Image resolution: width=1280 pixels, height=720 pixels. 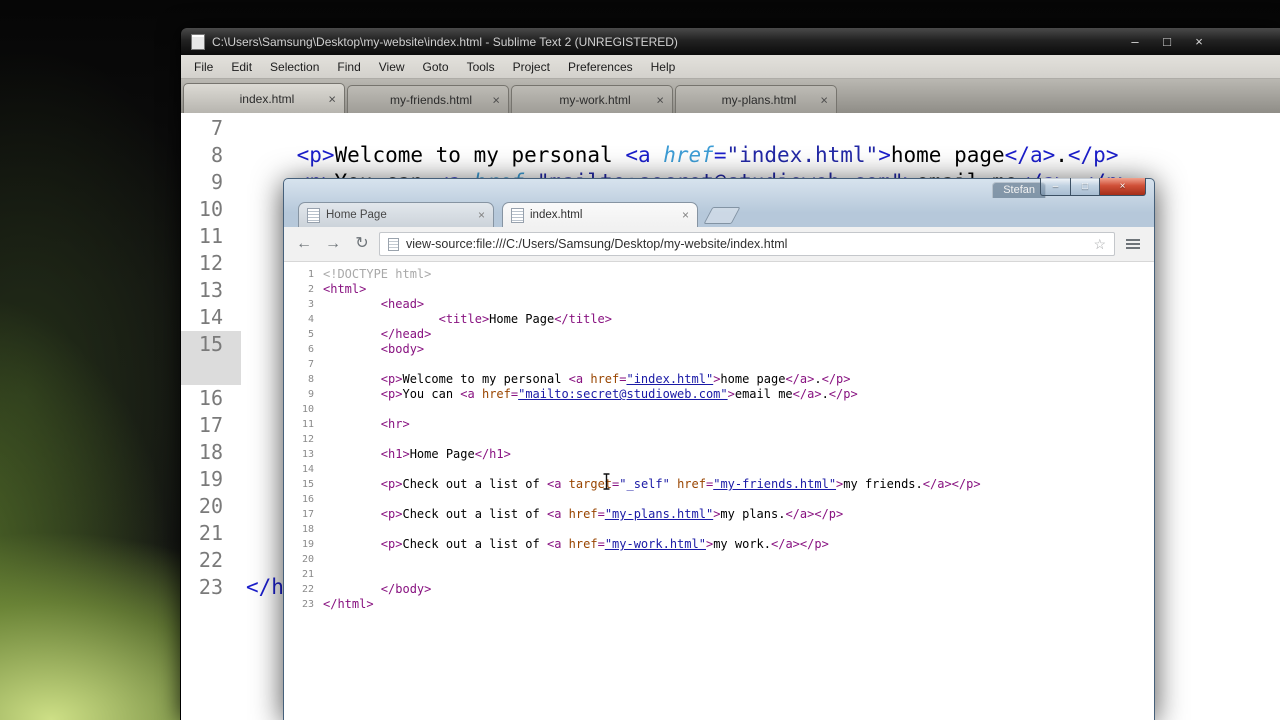 I want to click on code-token: =, so click(x=601, y=514).